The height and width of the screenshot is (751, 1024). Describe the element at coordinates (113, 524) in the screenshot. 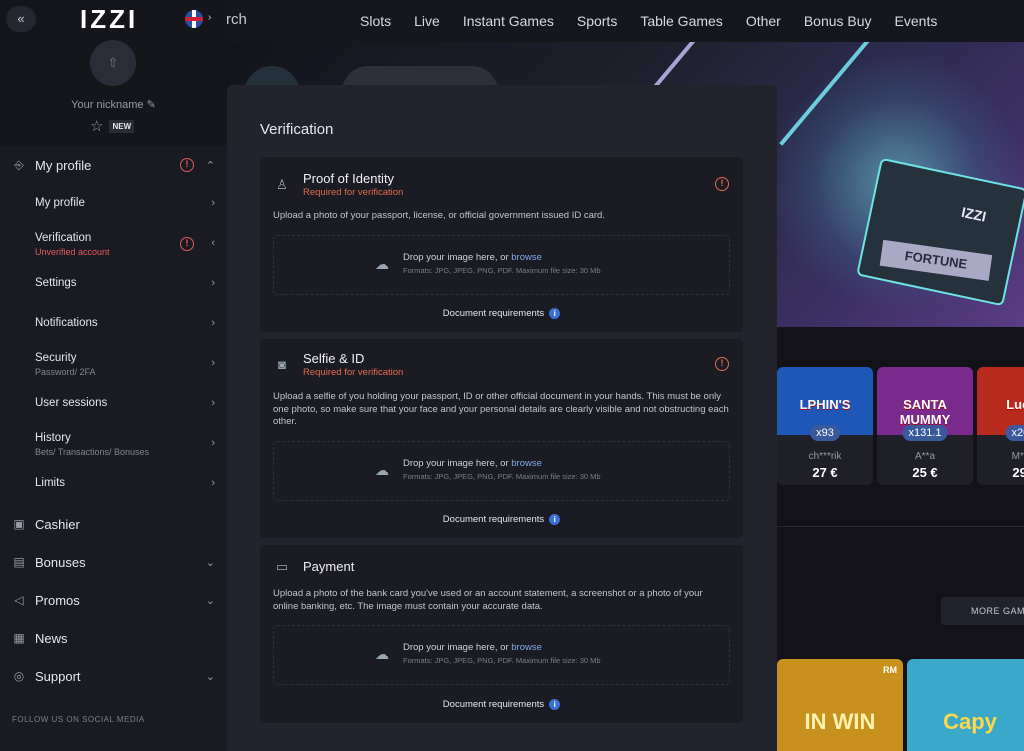

I see `sidebar-item-cashier: ▣ Cashier` at that location.